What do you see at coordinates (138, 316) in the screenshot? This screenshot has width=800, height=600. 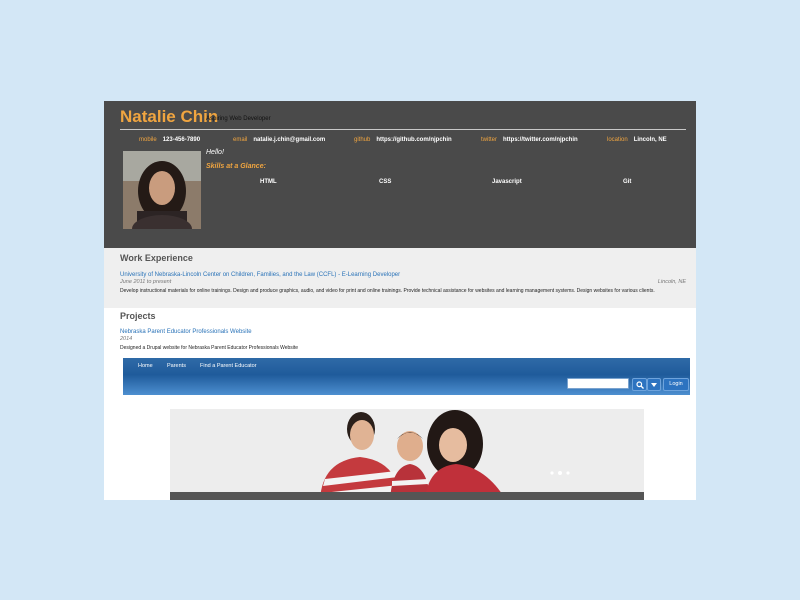 I see `projects-title: Projects` at bounding box center [138, 316].